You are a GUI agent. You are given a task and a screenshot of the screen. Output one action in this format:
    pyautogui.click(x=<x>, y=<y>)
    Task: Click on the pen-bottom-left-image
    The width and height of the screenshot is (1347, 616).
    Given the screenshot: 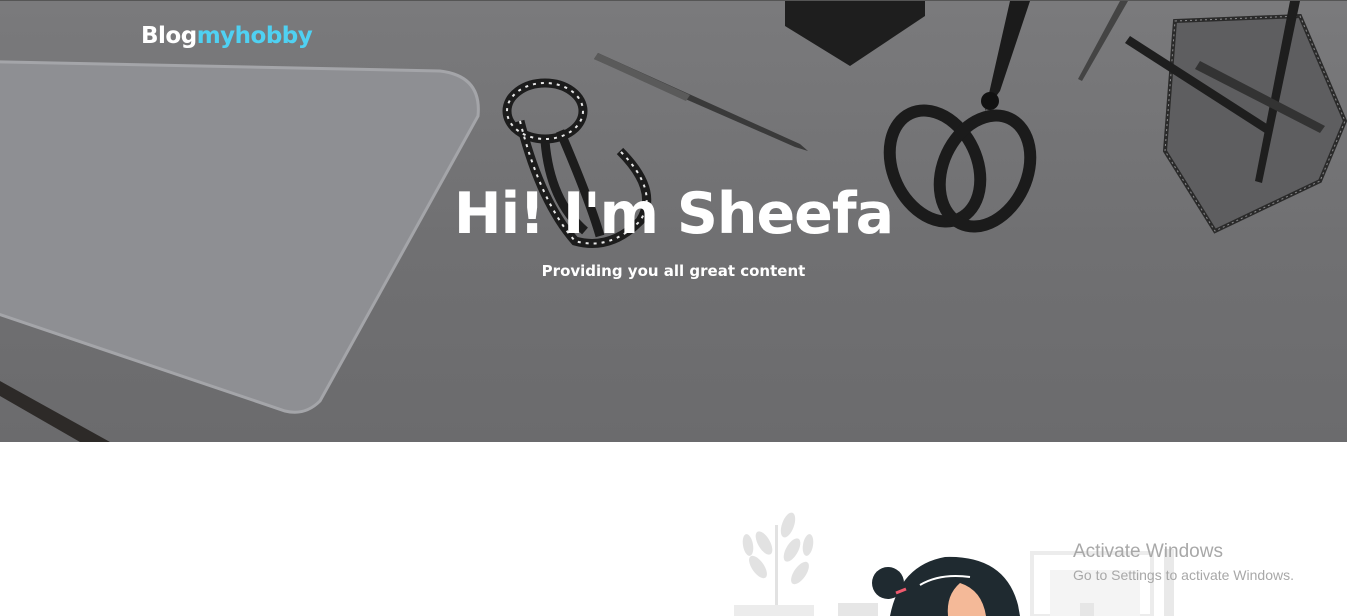 What is the action you would take?
    pyautogui.click(x=55, y=411)
    